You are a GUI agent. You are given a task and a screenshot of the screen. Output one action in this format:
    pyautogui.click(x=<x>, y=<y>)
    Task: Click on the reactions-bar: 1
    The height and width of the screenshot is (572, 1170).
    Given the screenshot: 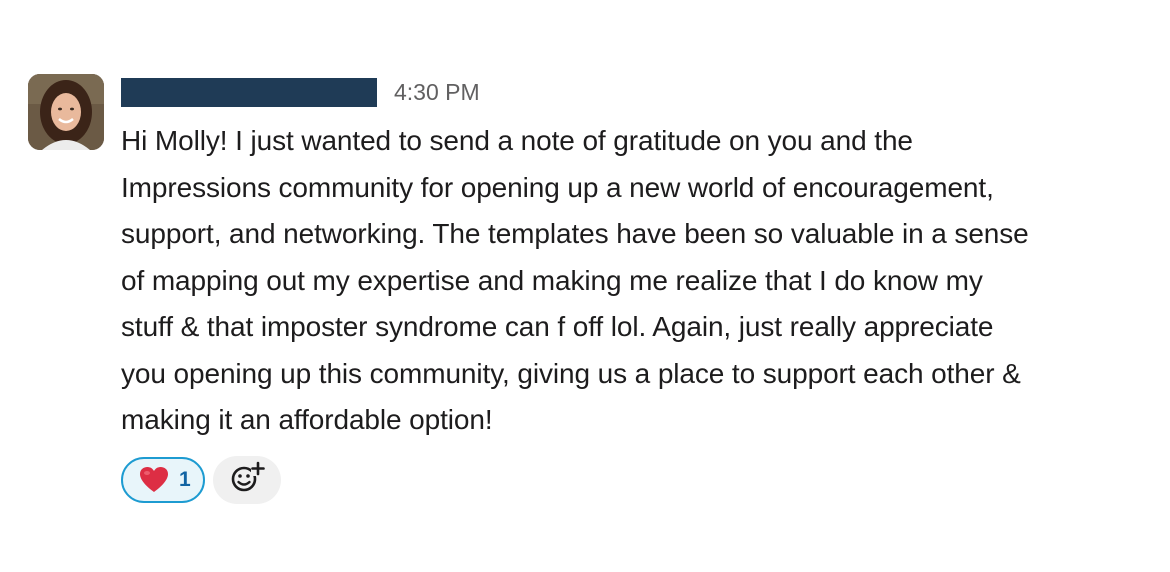 What is the action you would take?
    pyautogui.click(x=636, y=479)
    